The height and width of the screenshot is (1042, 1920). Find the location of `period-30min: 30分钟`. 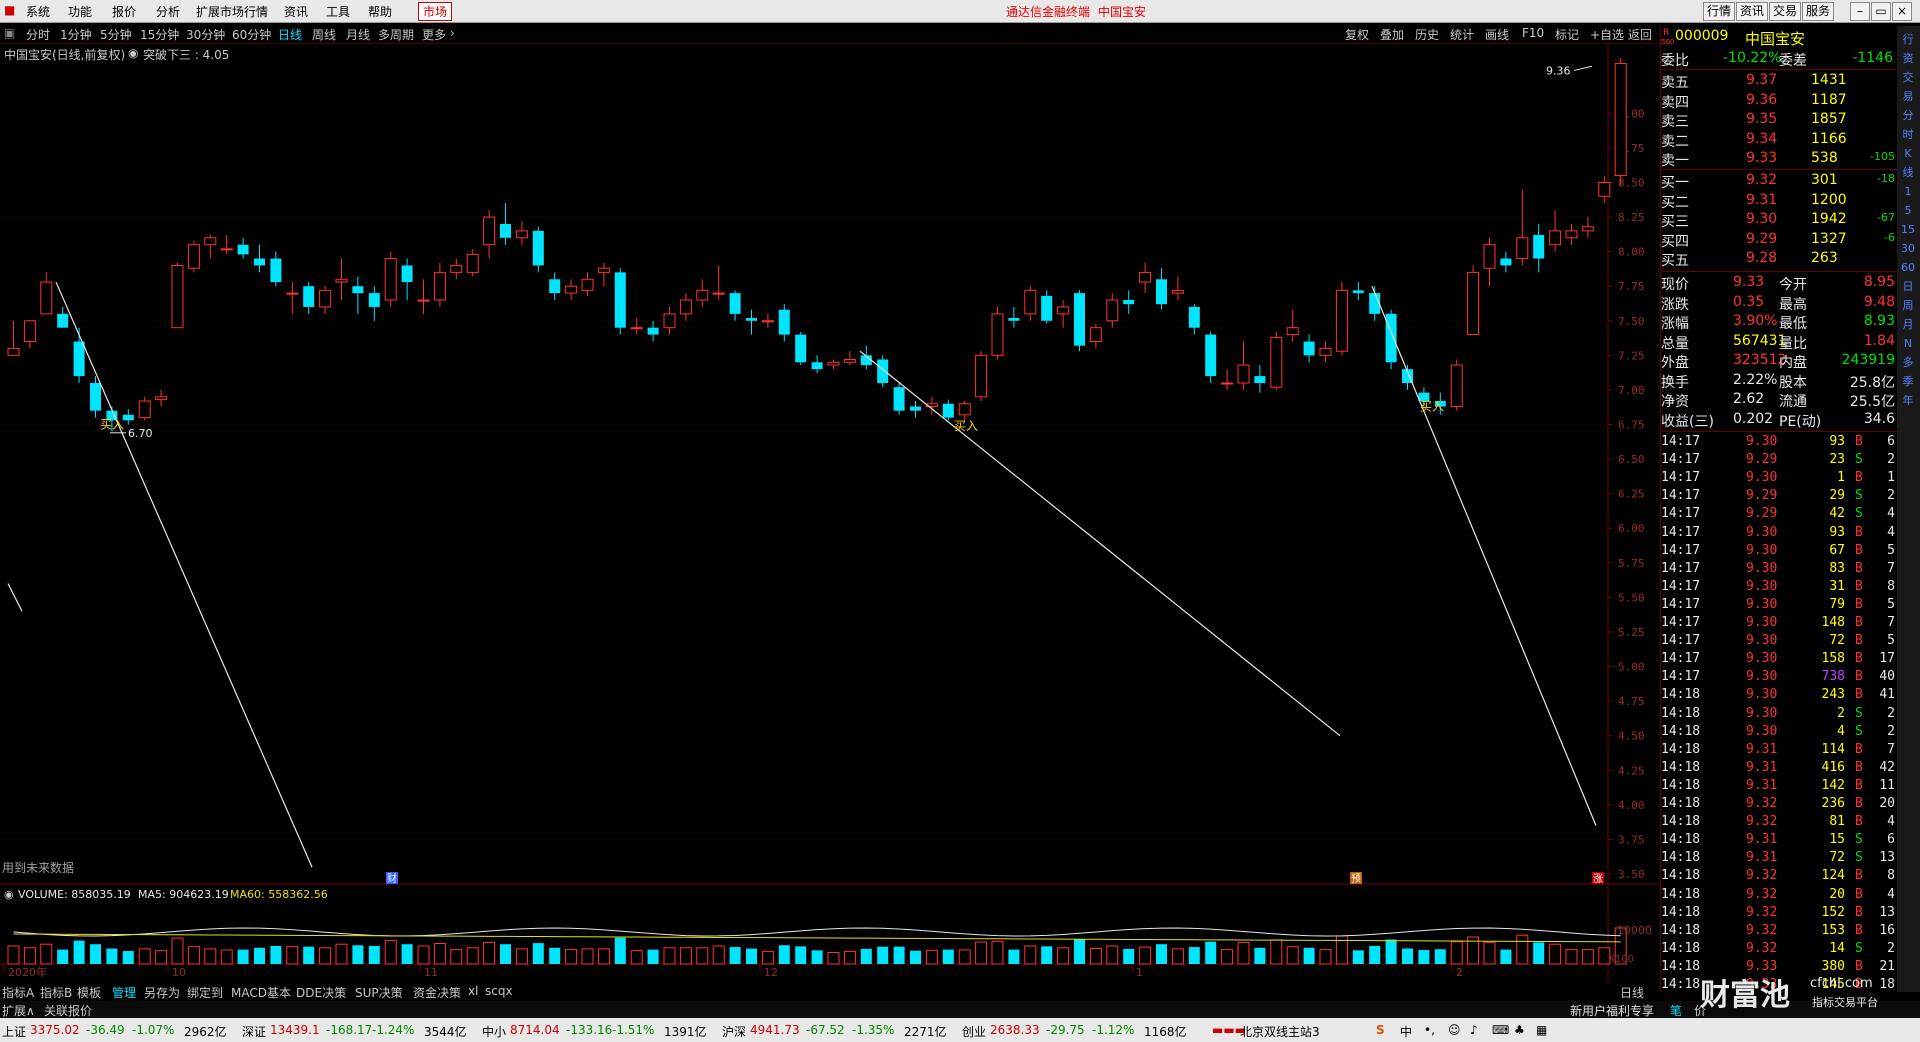

period-30min: 30分钟 is located at coordinates (205, 34).